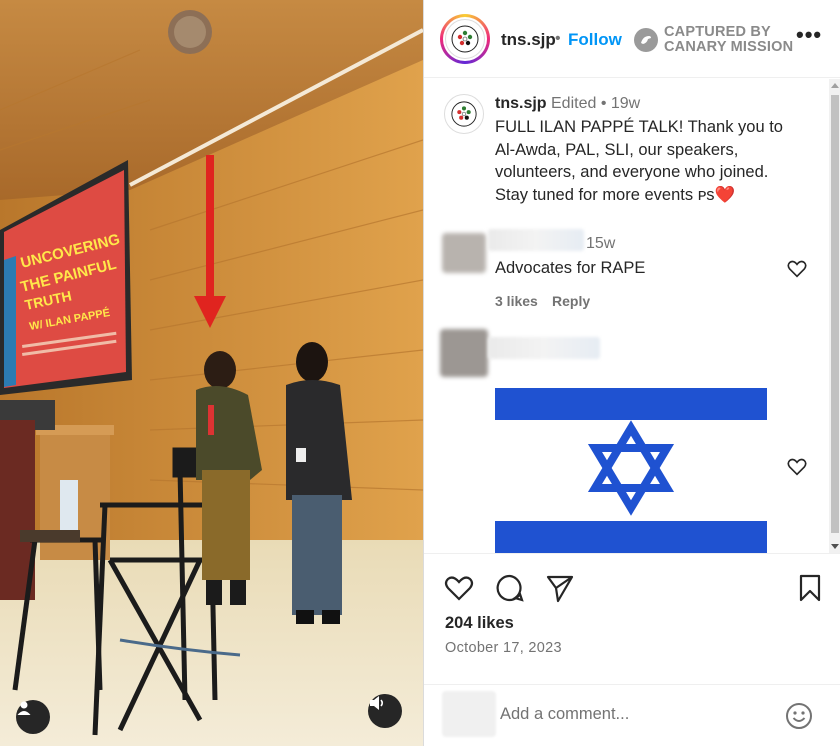  Describe the element at coordinates (635, 714) in the screenshot. I see `add-comment-input` at that location.